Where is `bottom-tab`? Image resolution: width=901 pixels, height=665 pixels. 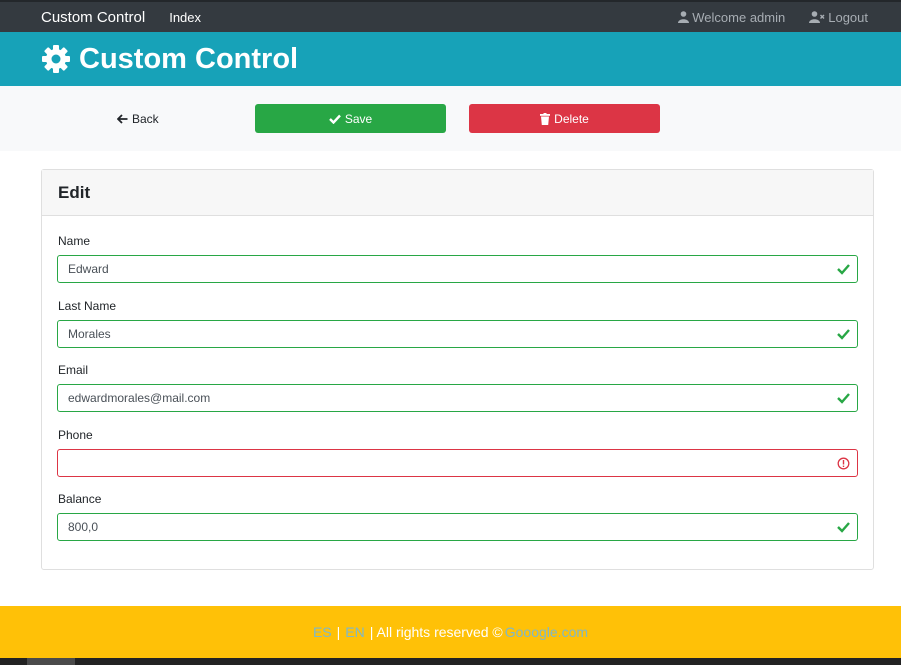
bottom-tab is located at coordinates (51, 661).